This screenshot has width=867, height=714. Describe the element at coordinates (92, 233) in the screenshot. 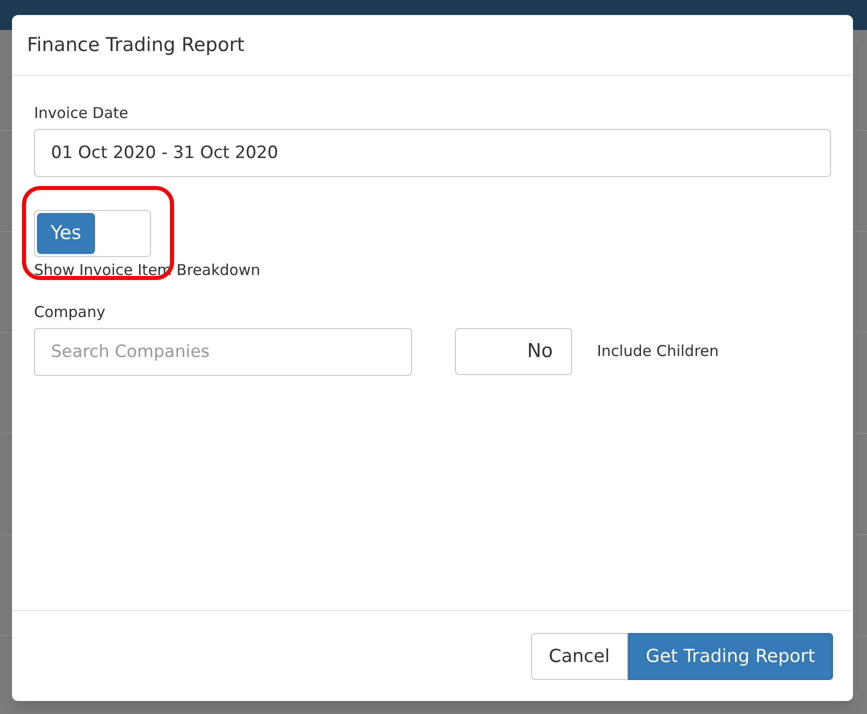

I see `toggle-switch: Yes` at that location.